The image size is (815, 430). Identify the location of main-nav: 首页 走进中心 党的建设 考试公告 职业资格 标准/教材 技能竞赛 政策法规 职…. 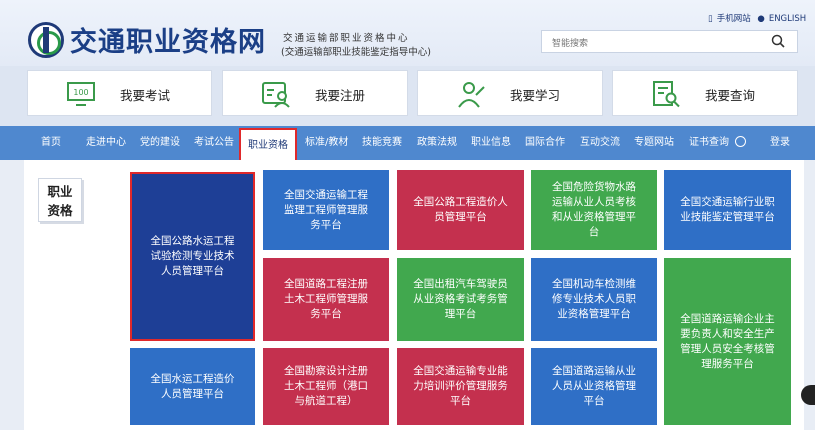
(407, 145).